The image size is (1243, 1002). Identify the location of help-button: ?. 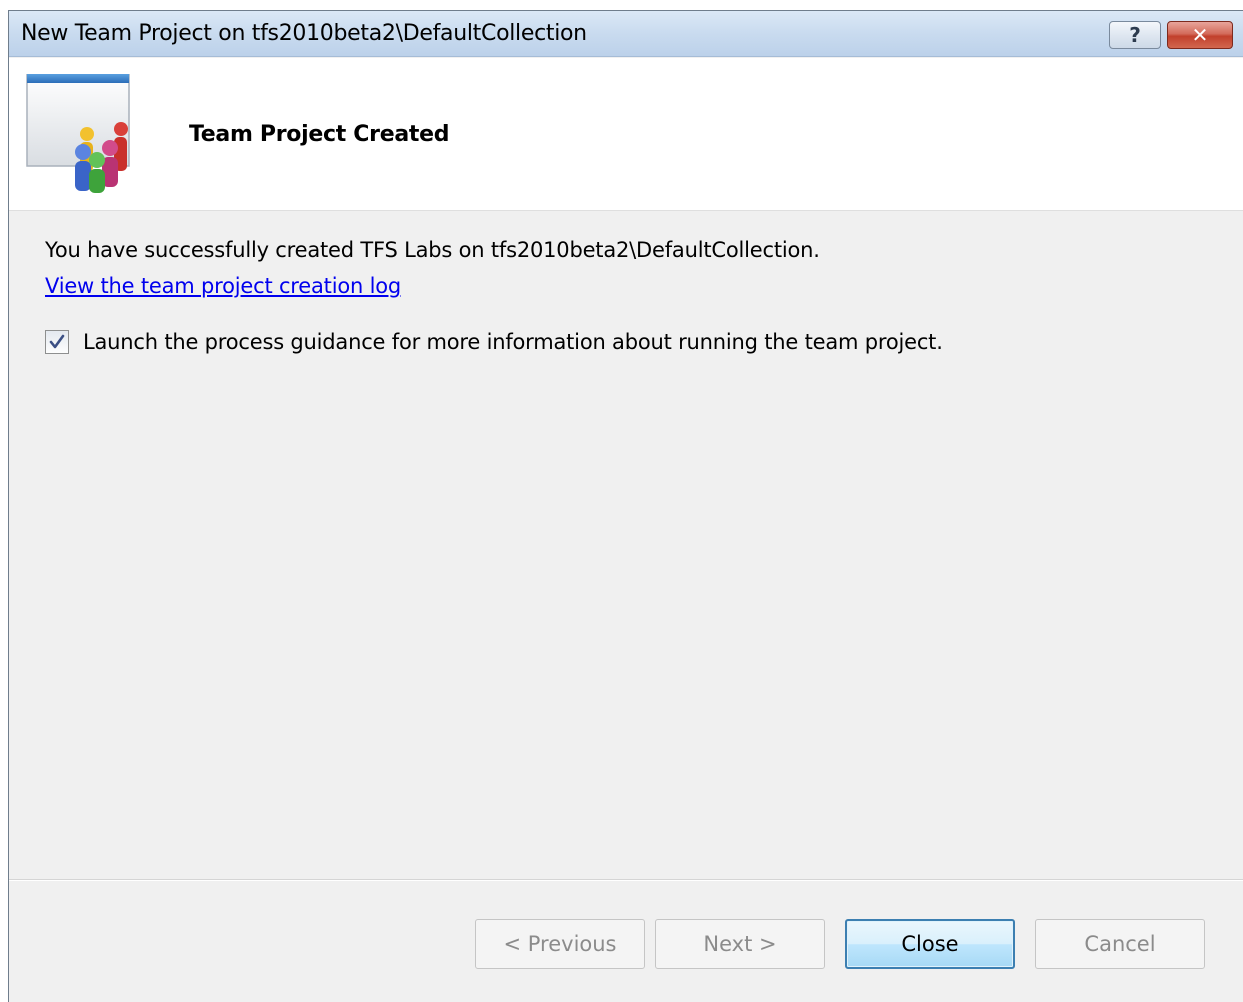
(1135, 35).